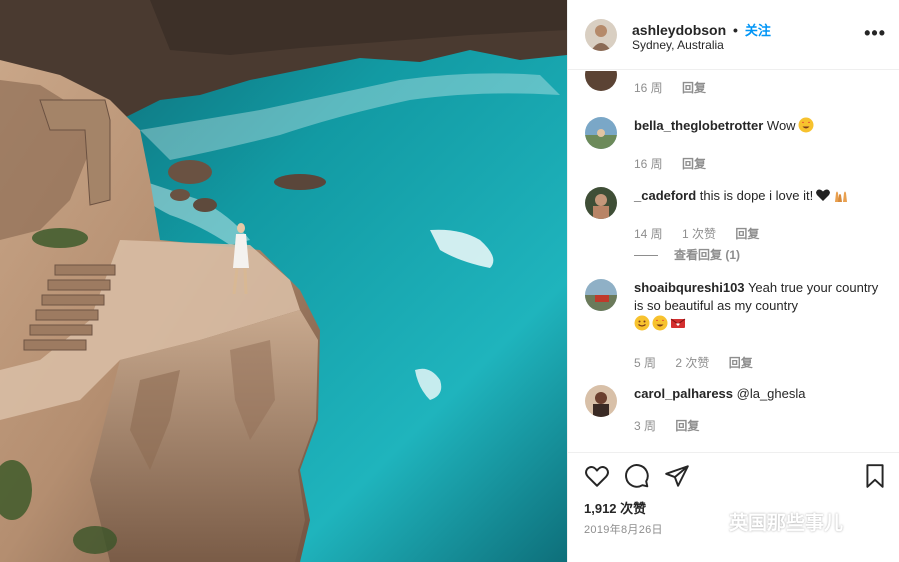 The image size is (899, 562). I want to click on post-location: Sydney, Australia, so click(678, 45).